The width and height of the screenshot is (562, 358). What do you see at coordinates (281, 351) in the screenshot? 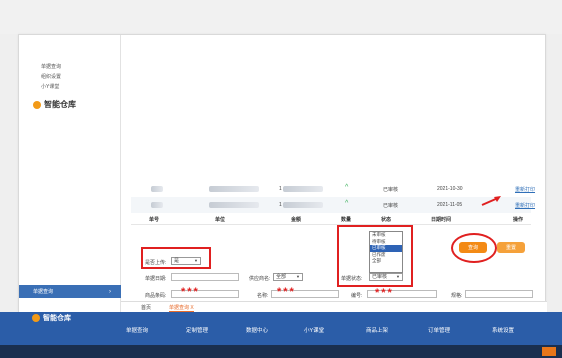
I see `os-taskbar` at bounding box center [281, 351].